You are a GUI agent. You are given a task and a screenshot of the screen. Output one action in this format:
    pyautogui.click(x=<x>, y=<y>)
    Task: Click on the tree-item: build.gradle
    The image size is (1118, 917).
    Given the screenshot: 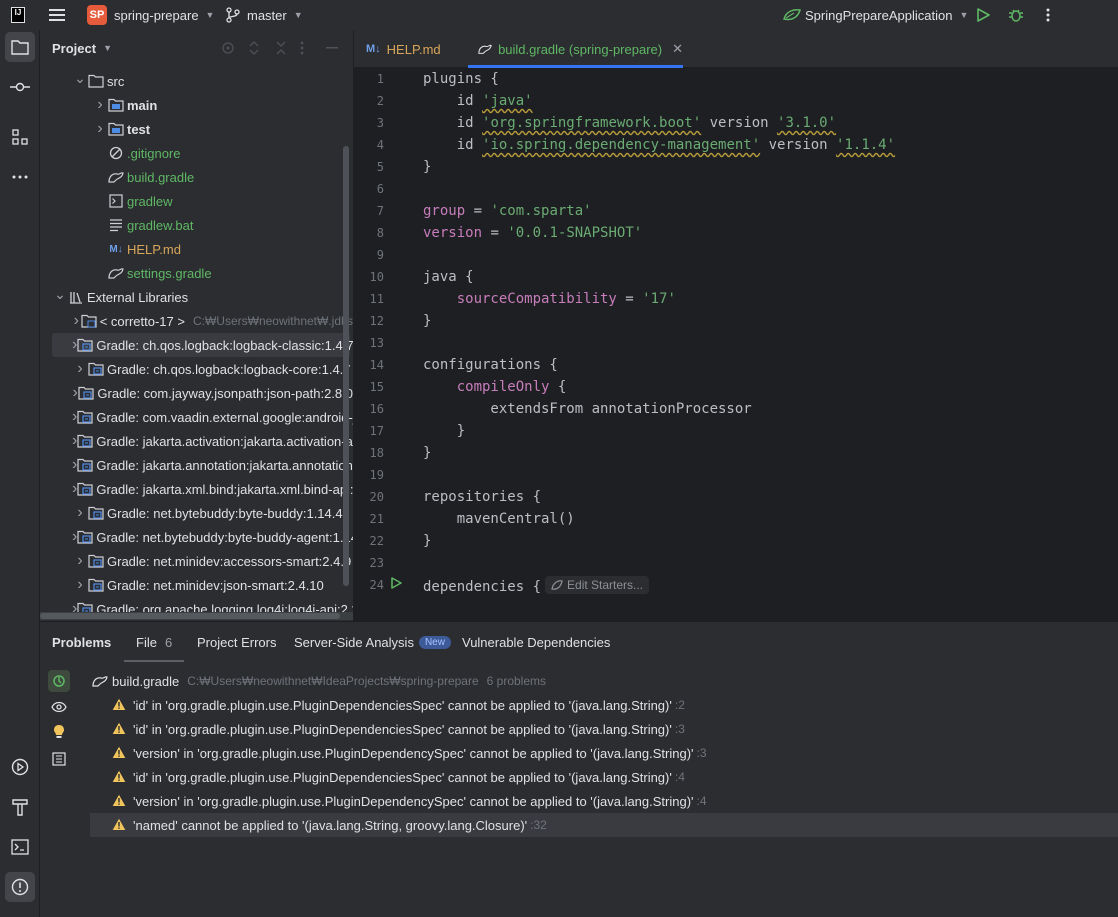 What is the action you would take?
    pyautogui.click(x=196, y=177)
    